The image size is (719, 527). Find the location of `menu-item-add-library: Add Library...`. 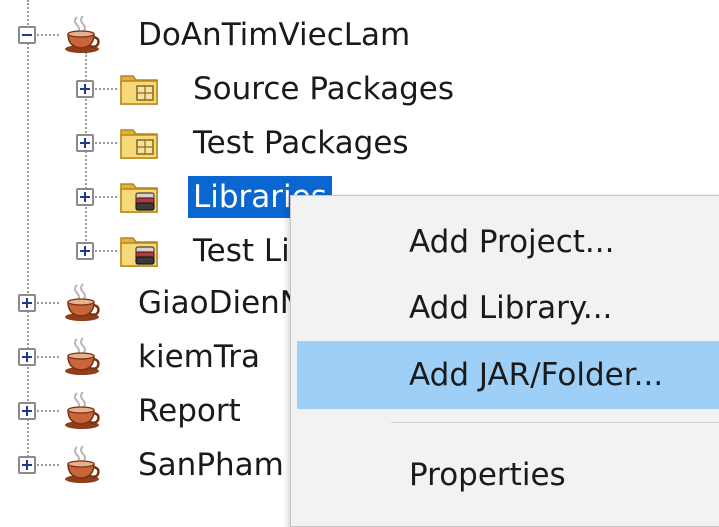

menu-item-add-library: Add Library... is located at coordinates (508, 308).